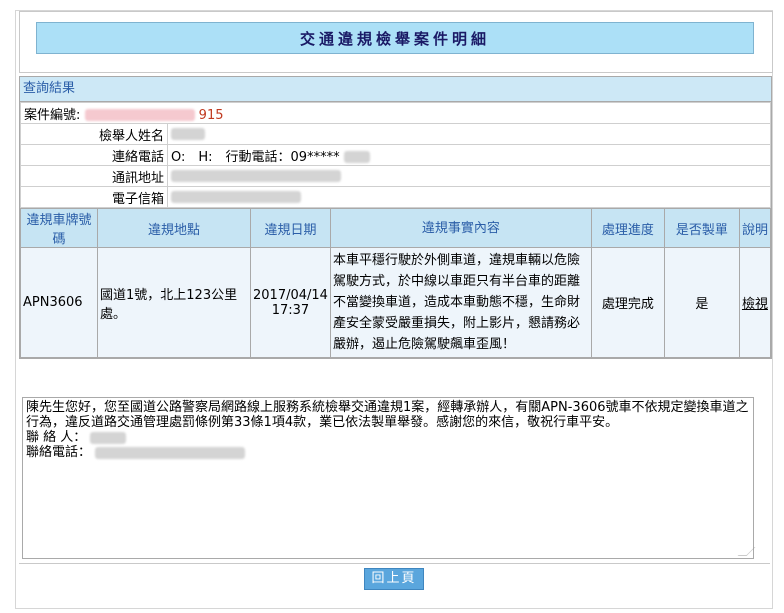 This screenshot has width=784, height=613. Describe the element at coordinates (255, 157) in the screenshot. I see `phone-value: O: H: 行動電話：09*****` at that location.